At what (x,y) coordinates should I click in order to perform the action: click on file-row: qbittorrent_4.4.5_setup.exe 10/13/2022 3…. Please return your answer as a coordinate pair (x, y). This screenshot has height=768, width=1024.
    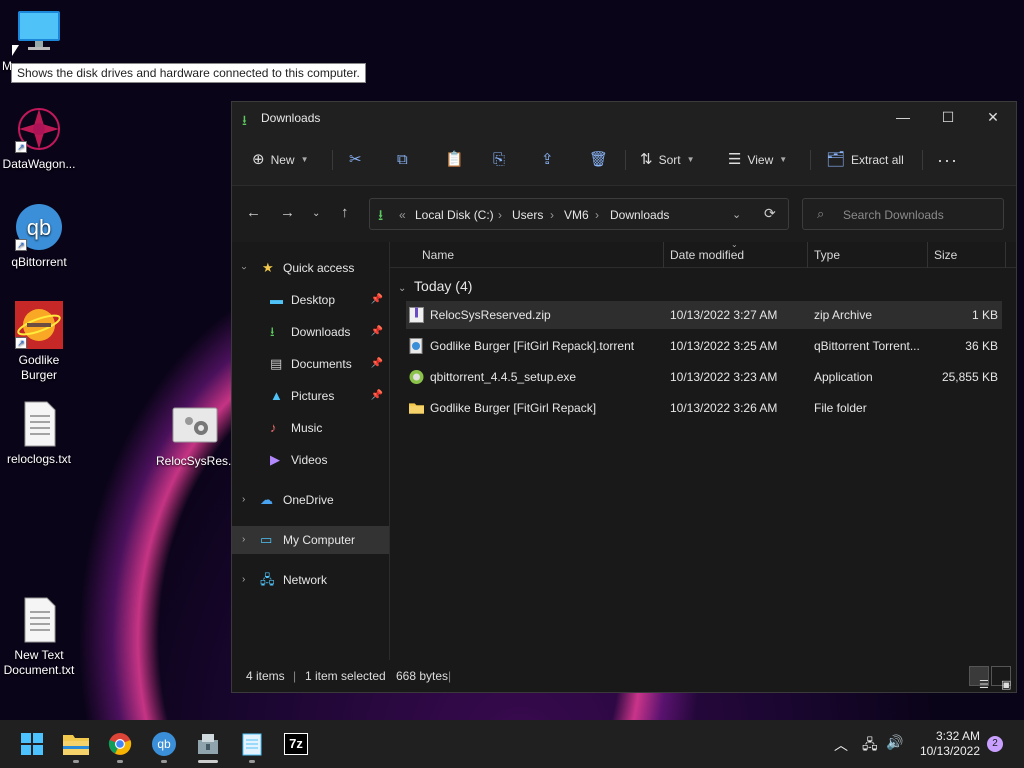
    Looking at the image, I should click on (704, 377).